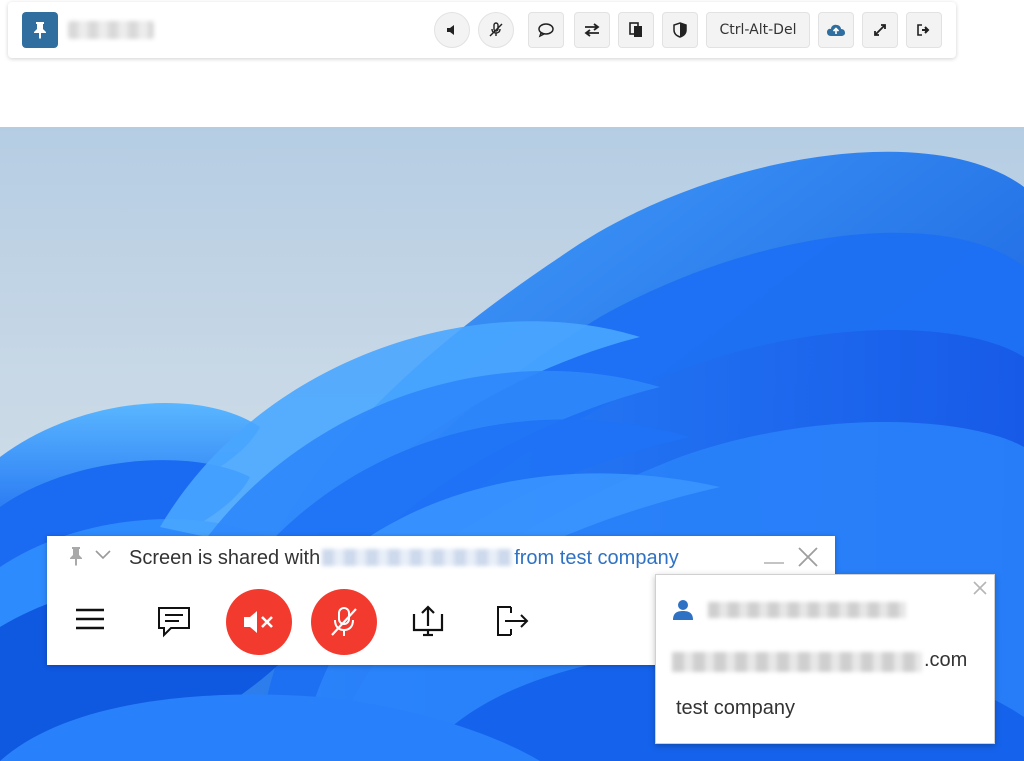 Image resolution: width=1024 pixels, height=761 pixels. I want to click on share-bar-header: Screen is shared with from test company, so click(441, 556).